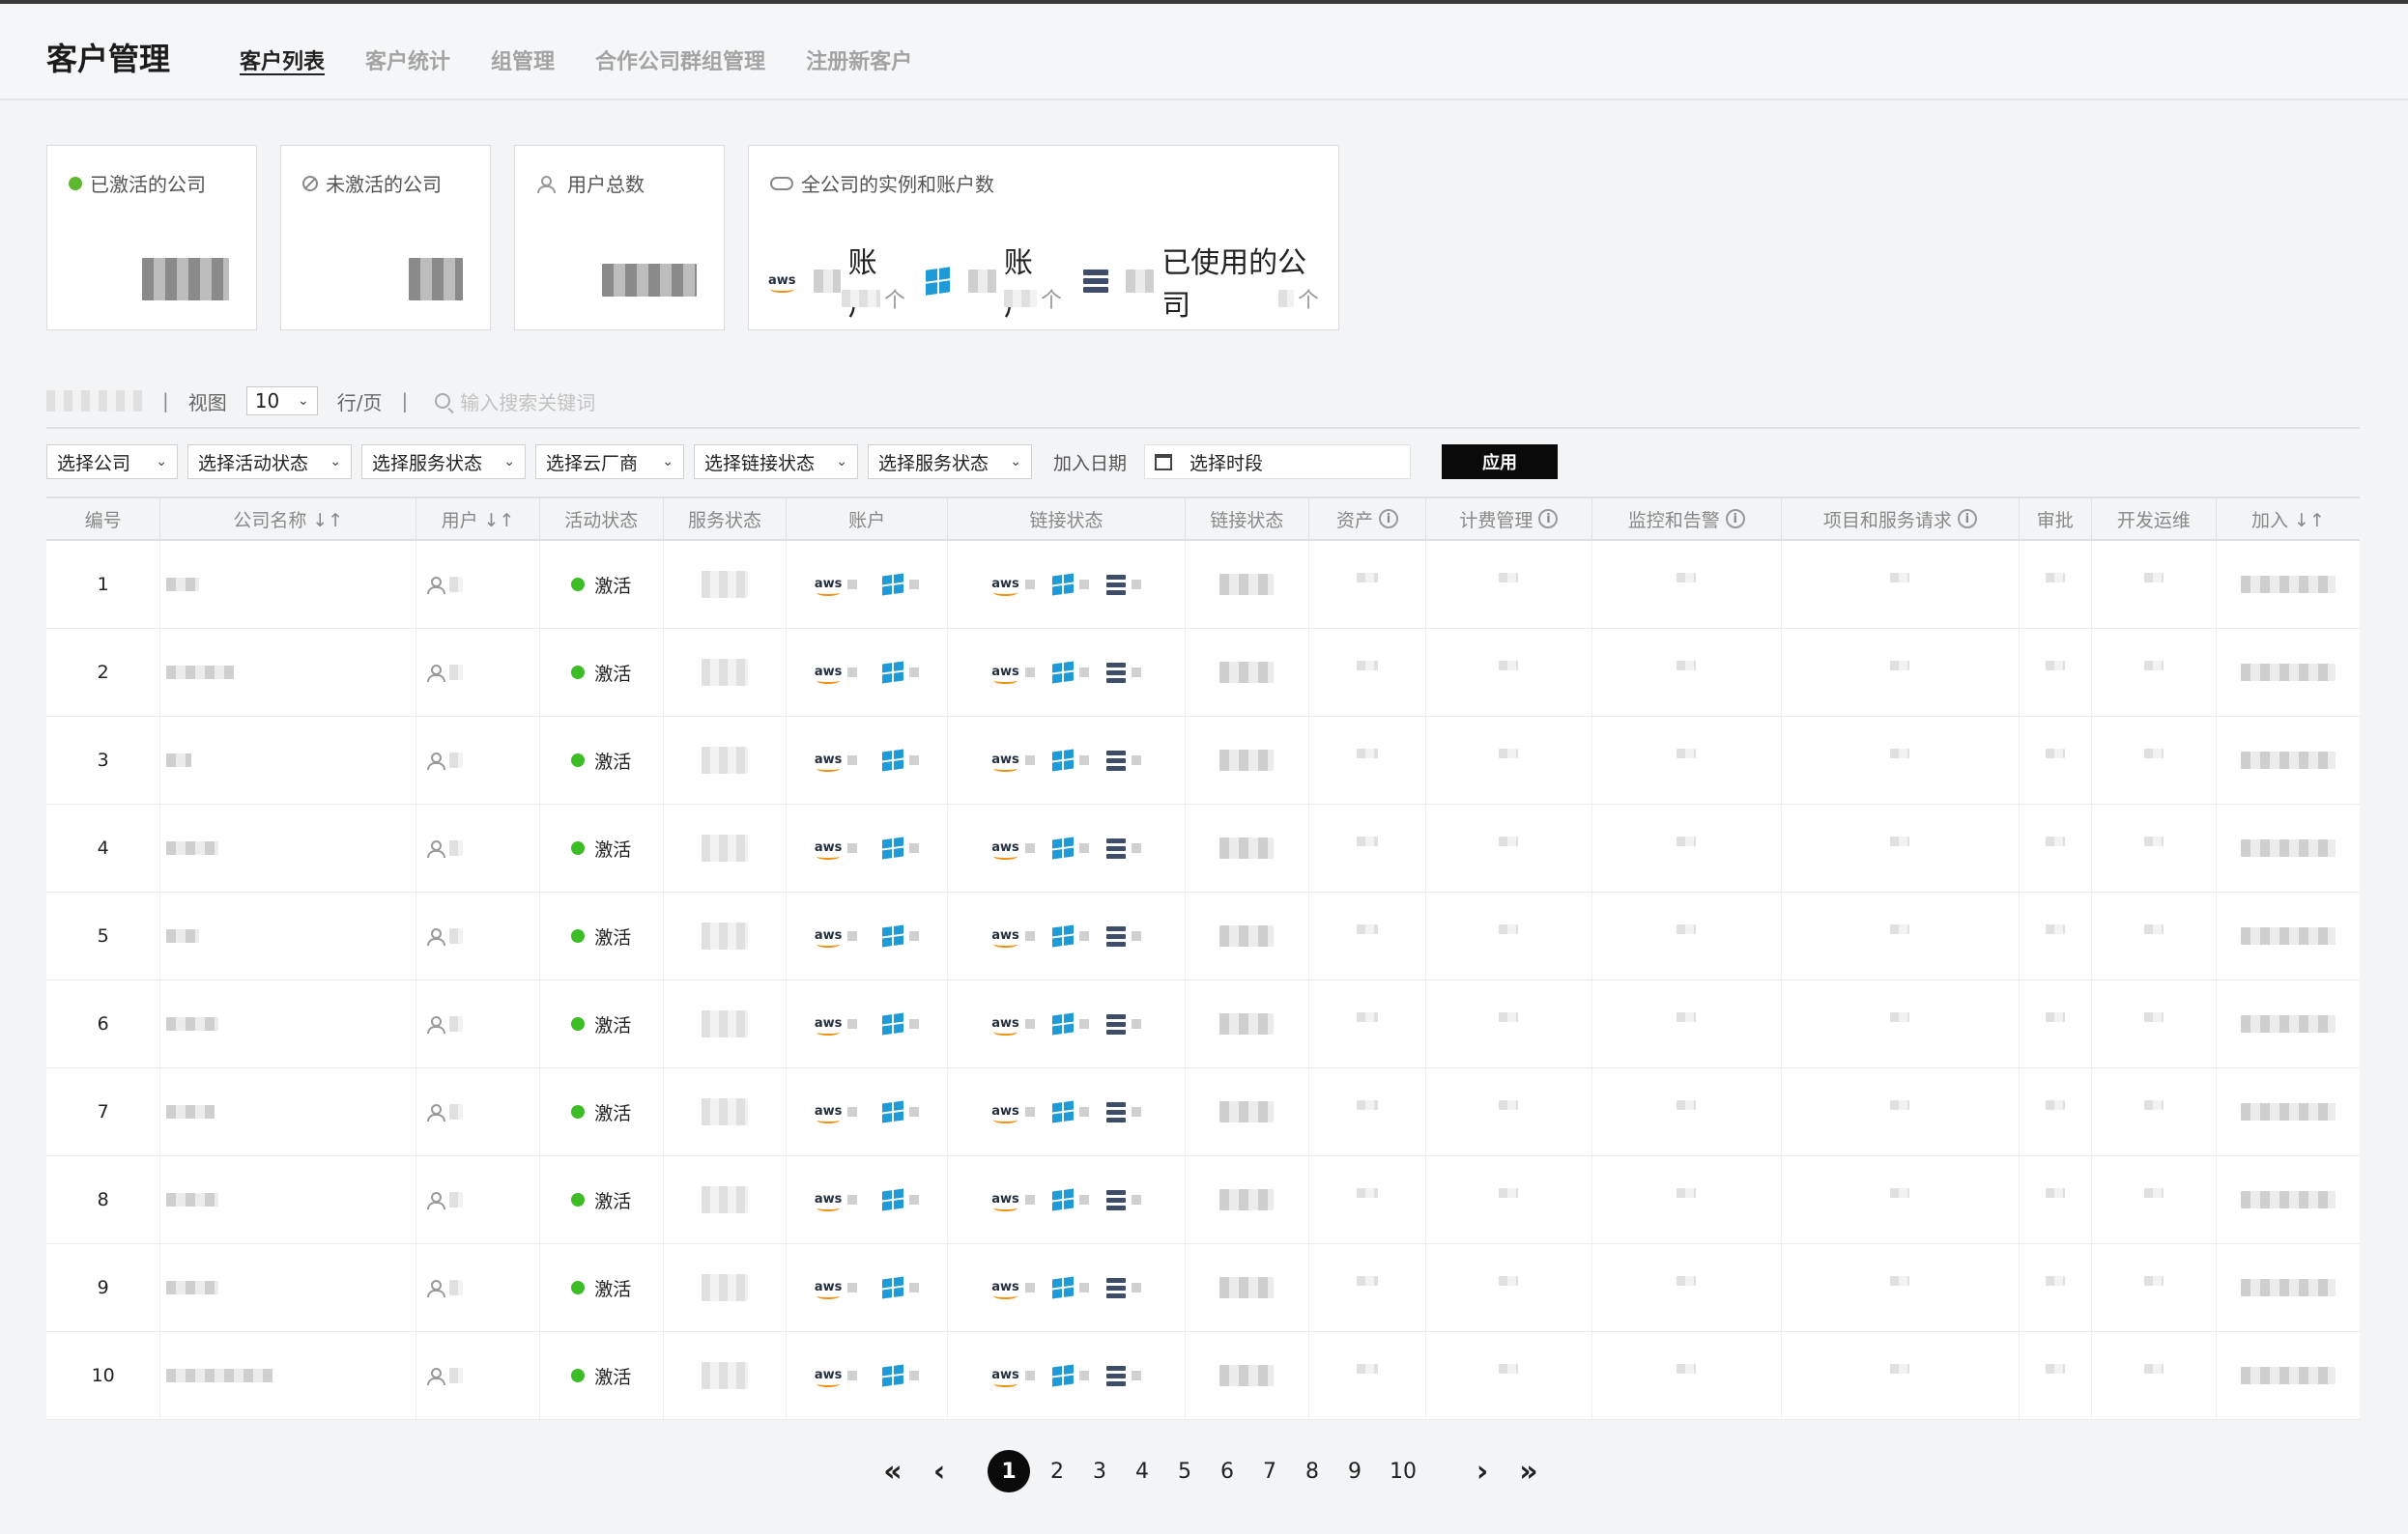 This screenshot has width=2408, height=1534. I want to click on link-status-icons-cell: aws, so click(1068, 1288).